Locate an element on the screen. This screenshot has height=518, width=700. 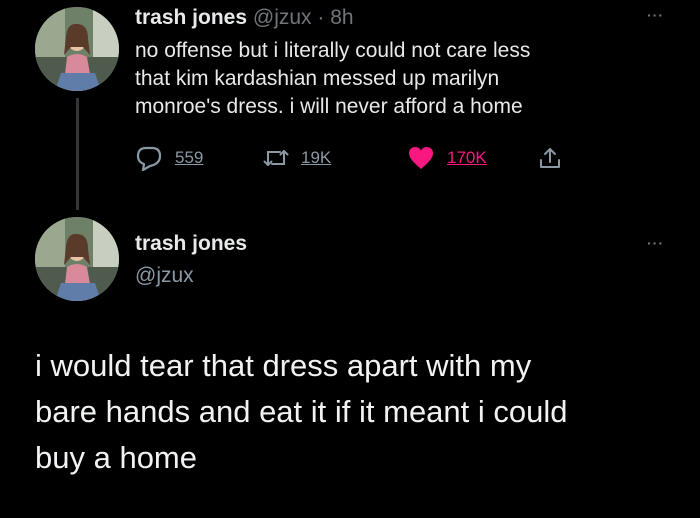
retweet-count: 19K is located at coordinates (316, 157).